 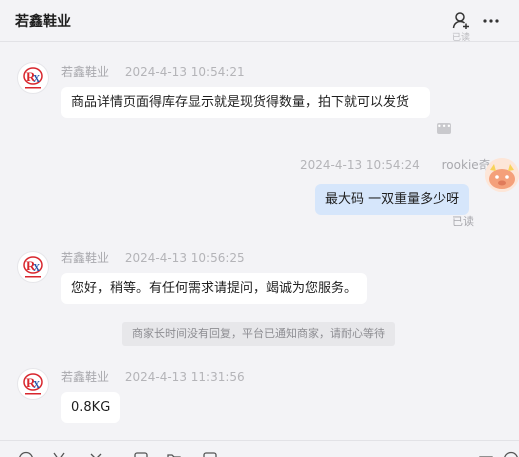 What do you see at coordinates (502, 175) in the screenshot?
I see `user-avatar` at bounding box center [502, 175].